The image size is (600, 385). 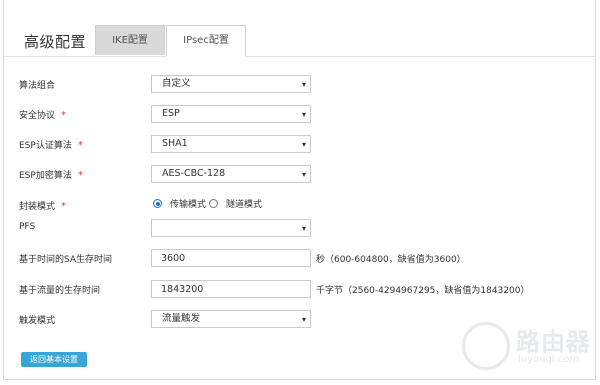 I want to click on sa-lifetime-time-label: 基于时间的SA生存时间, so click(x=66, y=260).